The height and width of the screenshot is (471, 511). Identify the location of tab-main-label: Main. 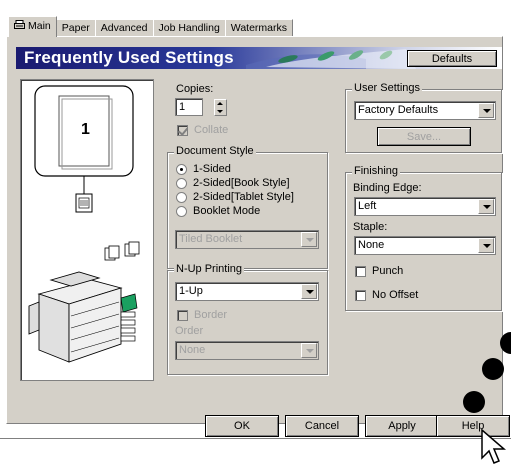
(39, 26).